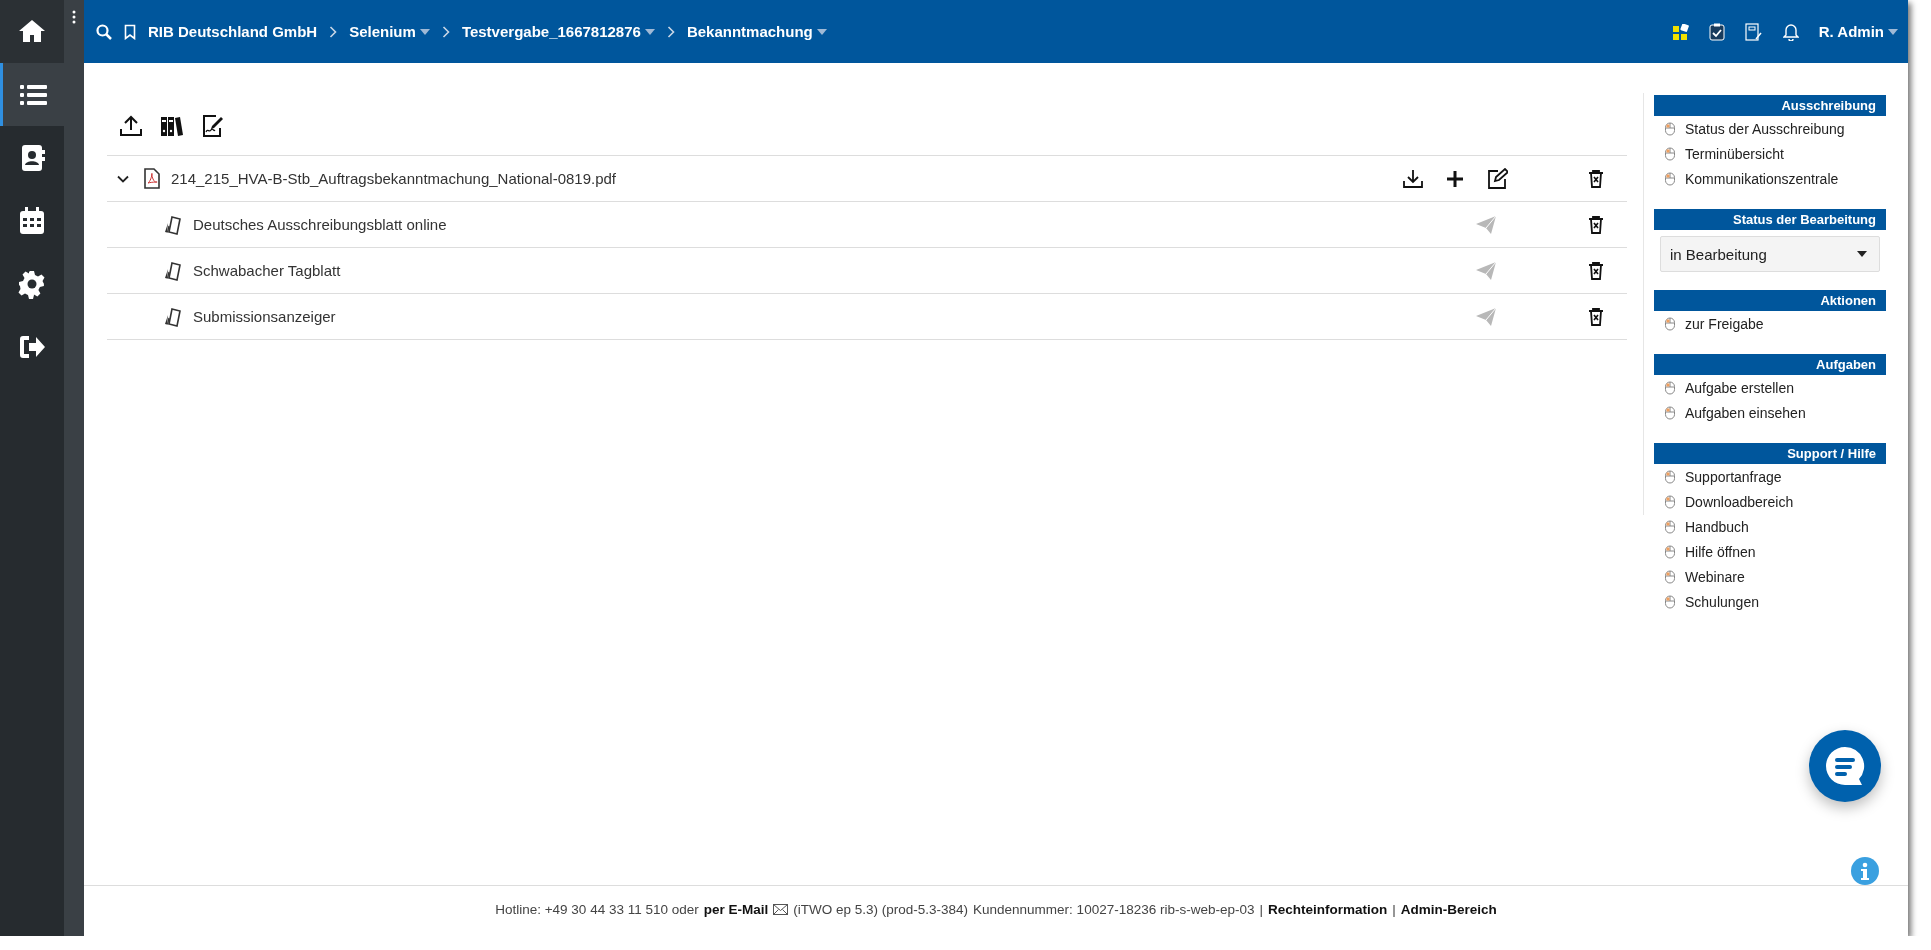 The width and height of the screenshot is (1931, 950). Describe the element at coordinates (1717, 526) in the screenshot. I see `sidebar-link: Handbuch` at that location.